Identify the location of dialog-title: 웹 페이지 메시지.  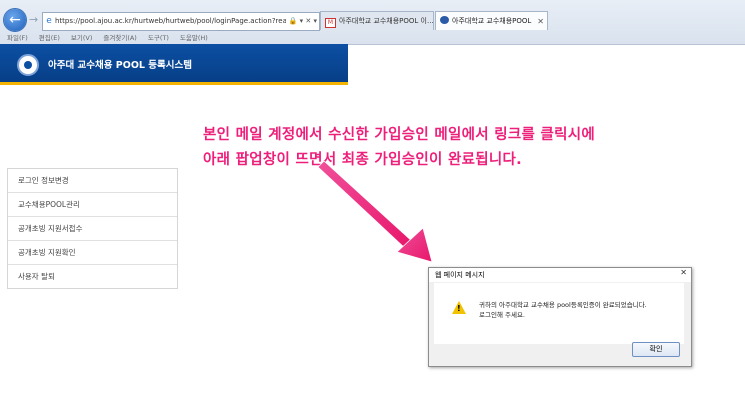
(560, 275).